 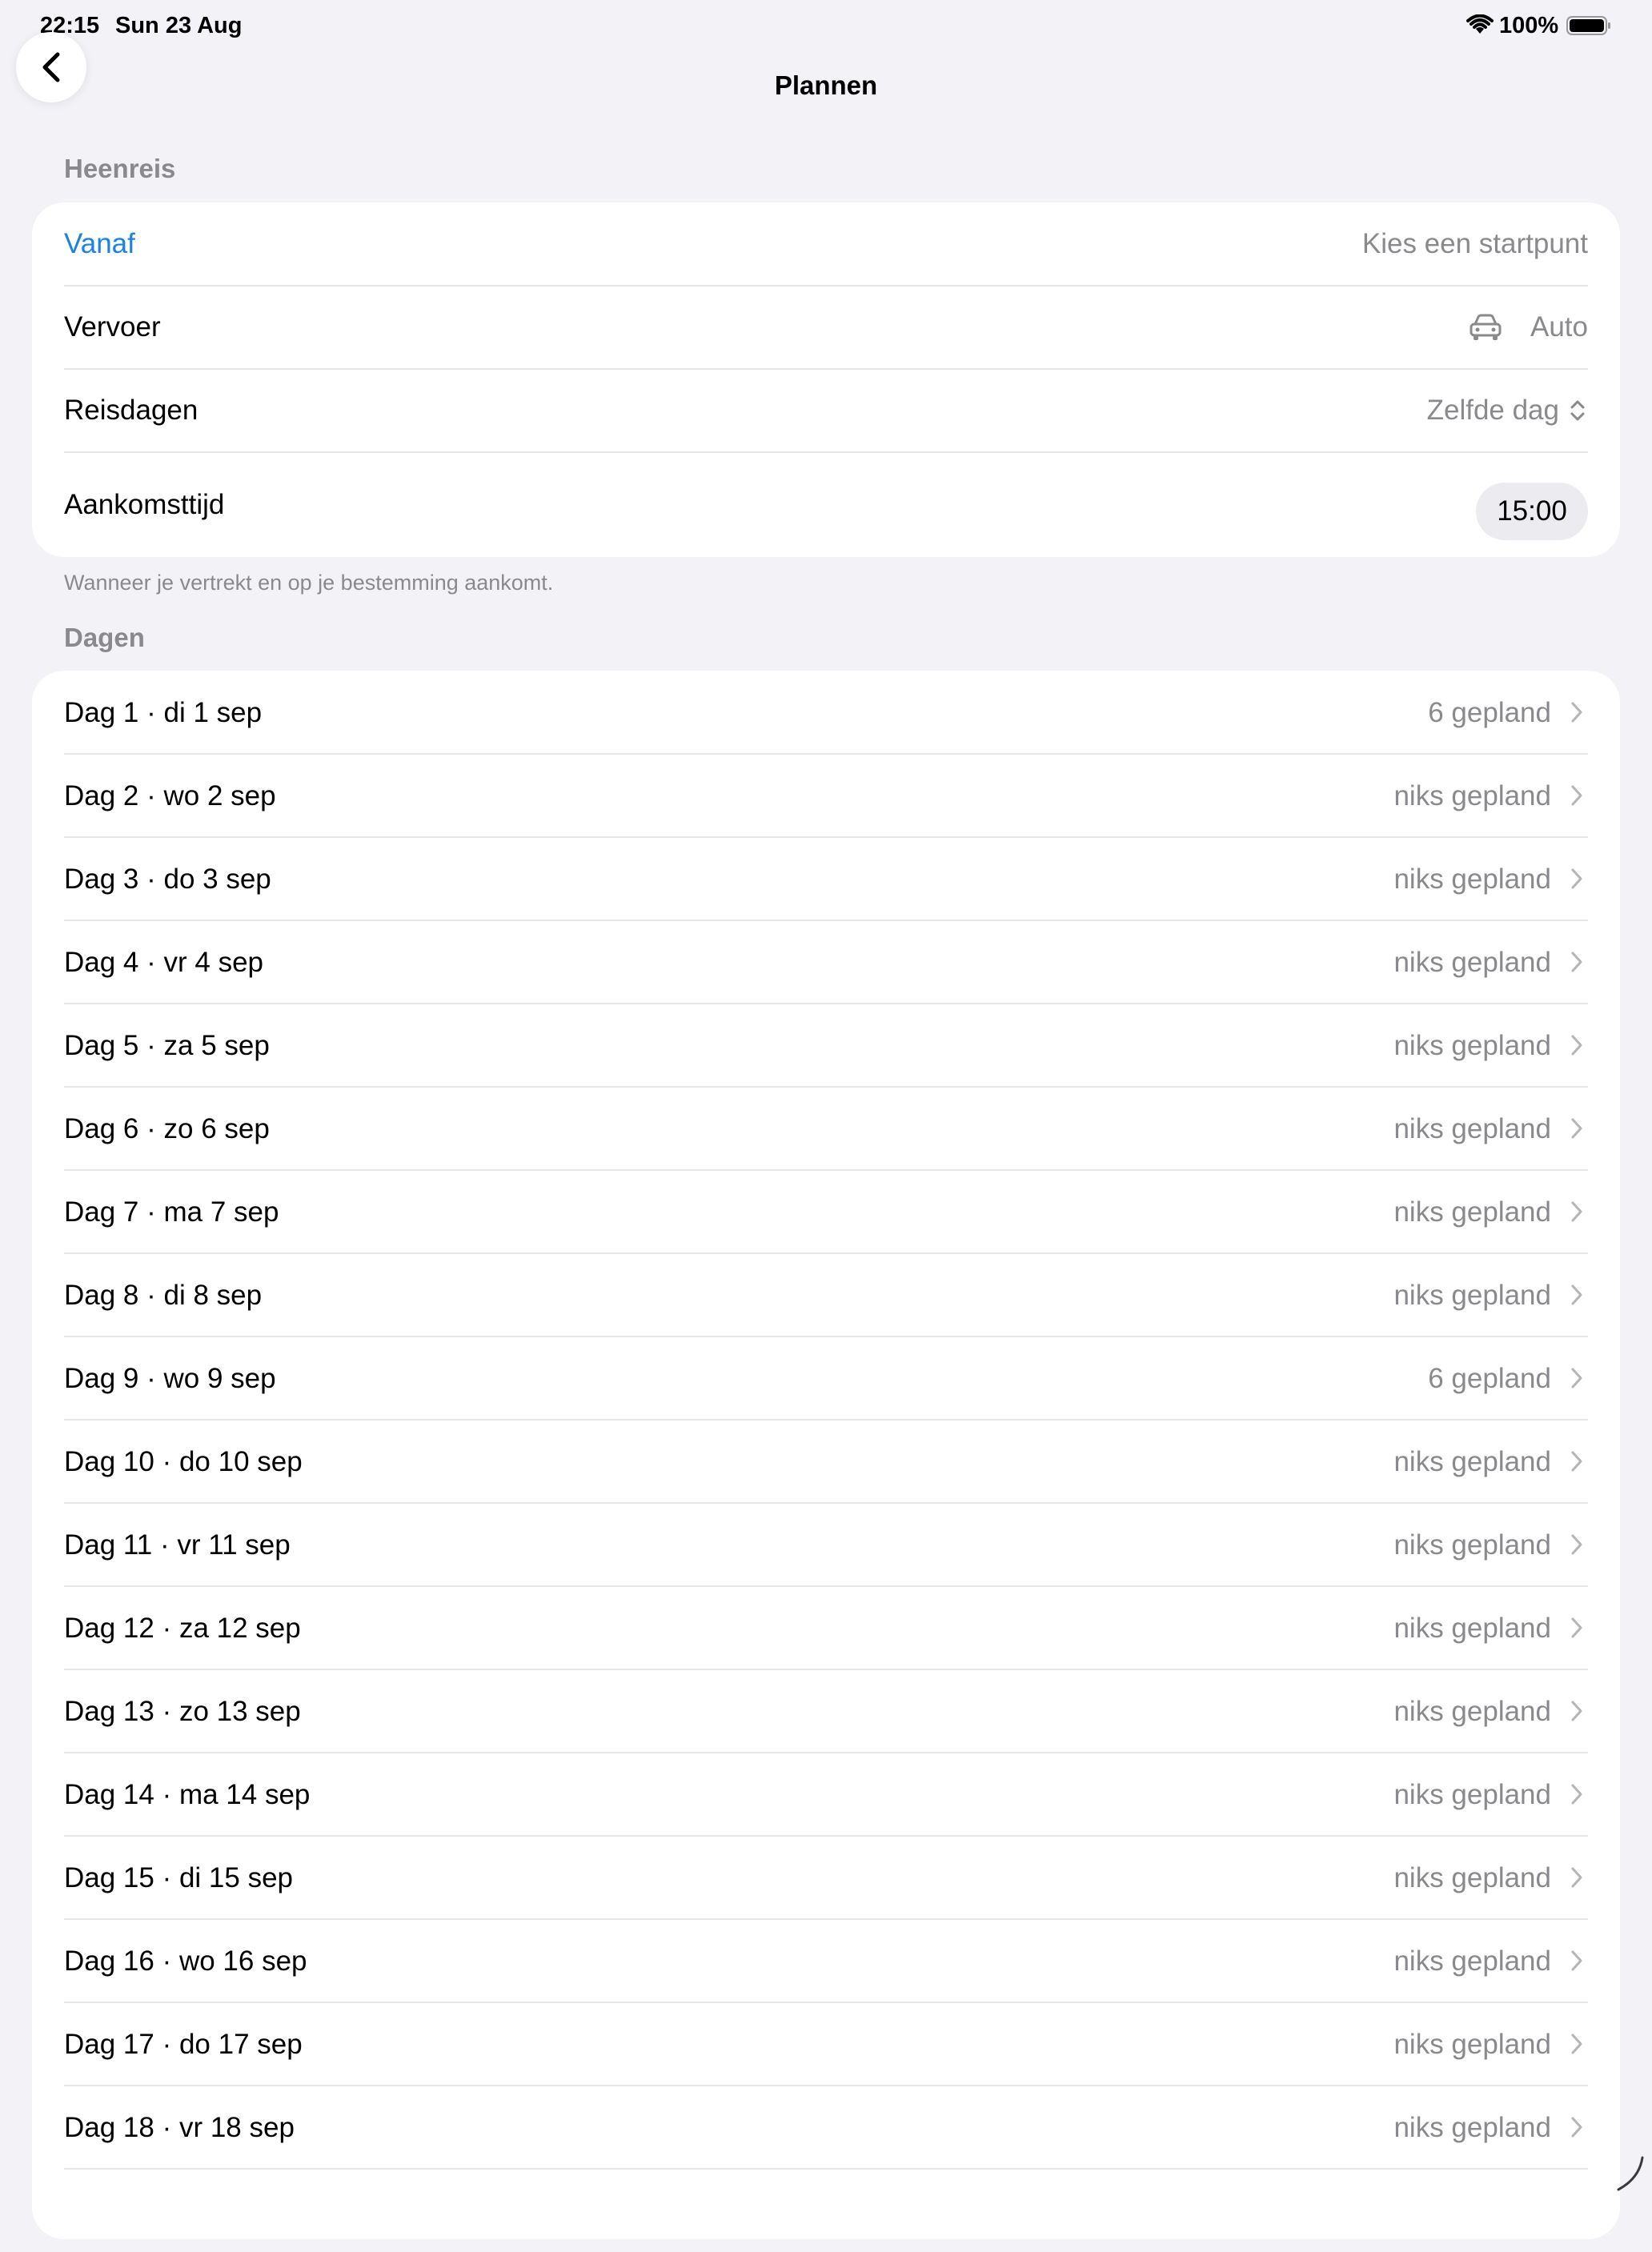 I want to click on arrival-label: Aankomsttijd, so click(x=144, y=504).